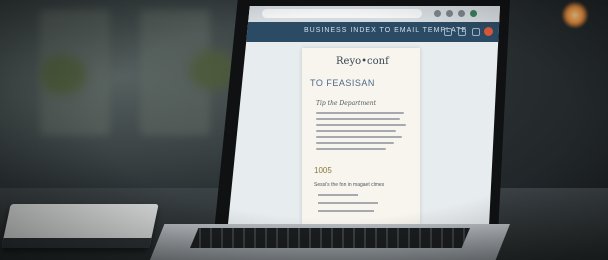  I want to click on browser-toolbar, so click(364, 14).